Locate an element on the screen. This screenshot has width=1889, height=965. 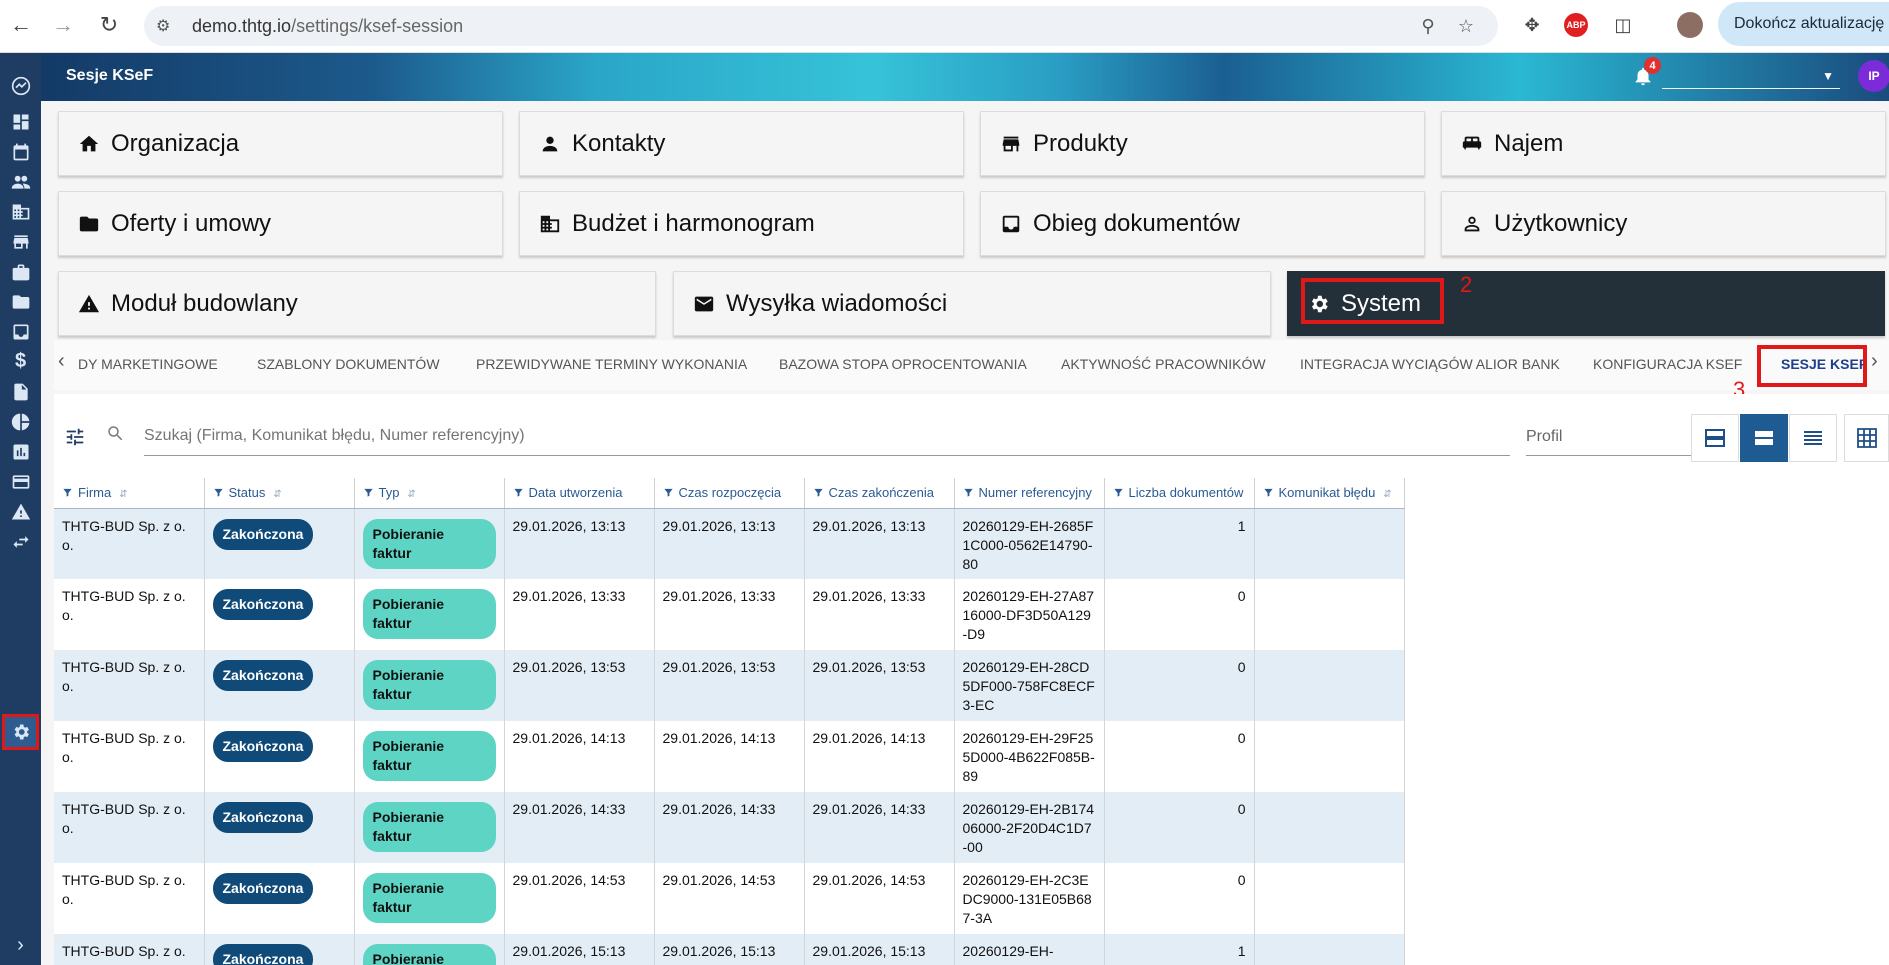
cell-firma-text: THTG-BUD Sp. z o. o. is located at coordinates (124, 605).